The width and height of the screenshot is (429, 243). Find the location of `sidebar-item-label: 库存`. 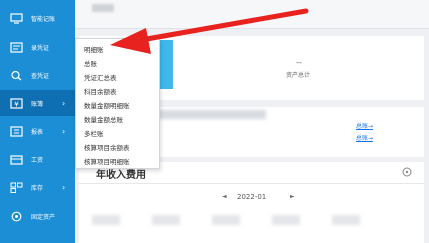

sidebar-item-label: 库存 is located at coordinates (37, 188).